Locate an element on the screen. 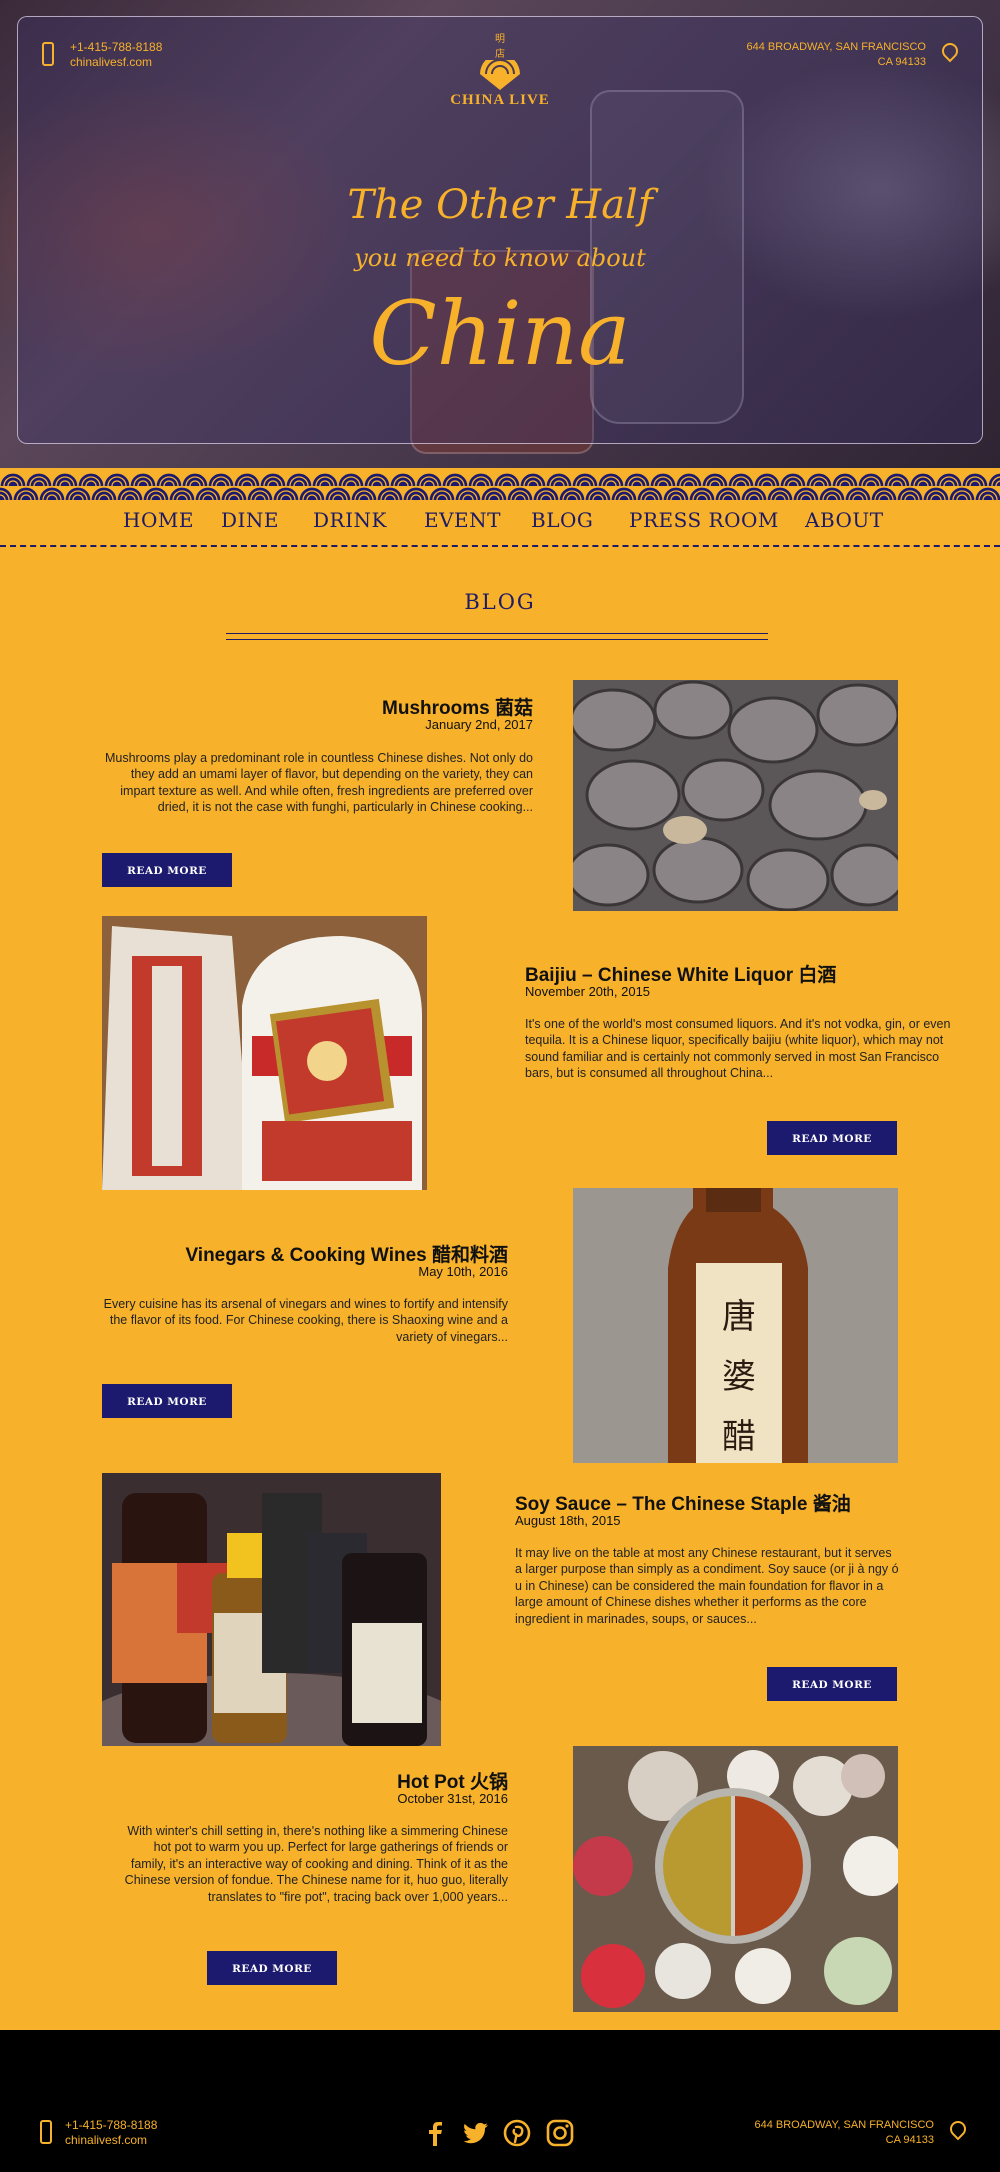 This screenshot has height=2172, width=1000. post-title: Soy Sauce – The Chinese Staple 酱油 is located at coordinates (683, 1502).